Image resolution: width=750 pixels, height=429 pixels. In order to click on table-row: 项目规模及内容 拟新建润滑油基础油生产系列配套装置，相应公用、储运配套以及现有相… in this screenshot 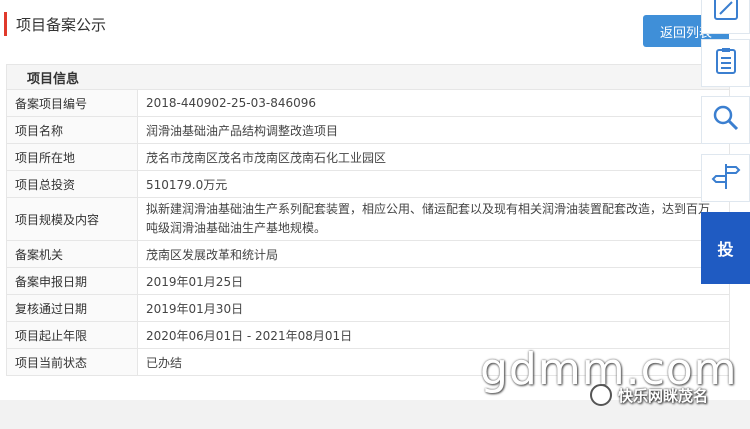, I will do `click(368, 219)`.